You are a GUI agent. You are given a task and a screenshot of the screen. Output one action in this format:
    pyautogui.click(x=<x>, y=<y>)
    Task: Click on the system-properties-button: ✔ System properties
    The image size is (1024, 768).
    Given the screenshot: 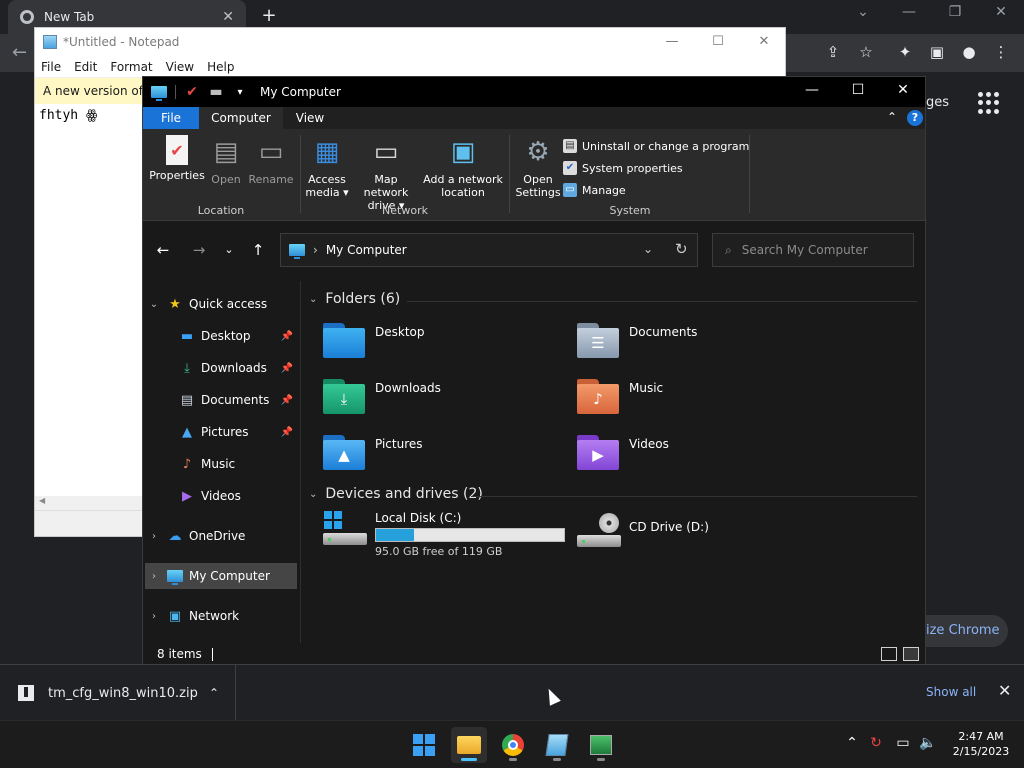 What is the action you would take?
    pyautogui.click(x=623, y=168)
    